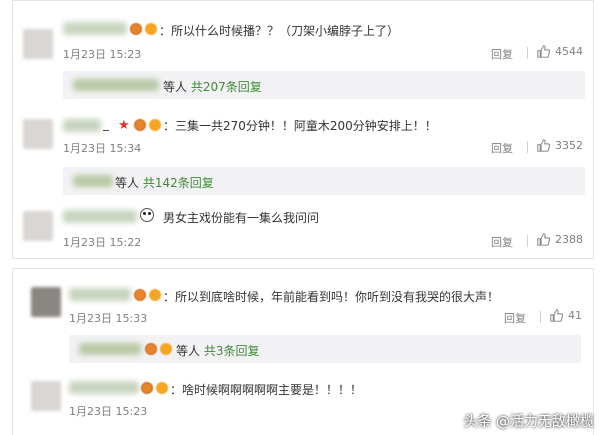 This screenshot has width=606, height=435. Describe the element at coordinates (178, 183) in the screenshot. I see `reply-count-link: 共142条回复` at that location.